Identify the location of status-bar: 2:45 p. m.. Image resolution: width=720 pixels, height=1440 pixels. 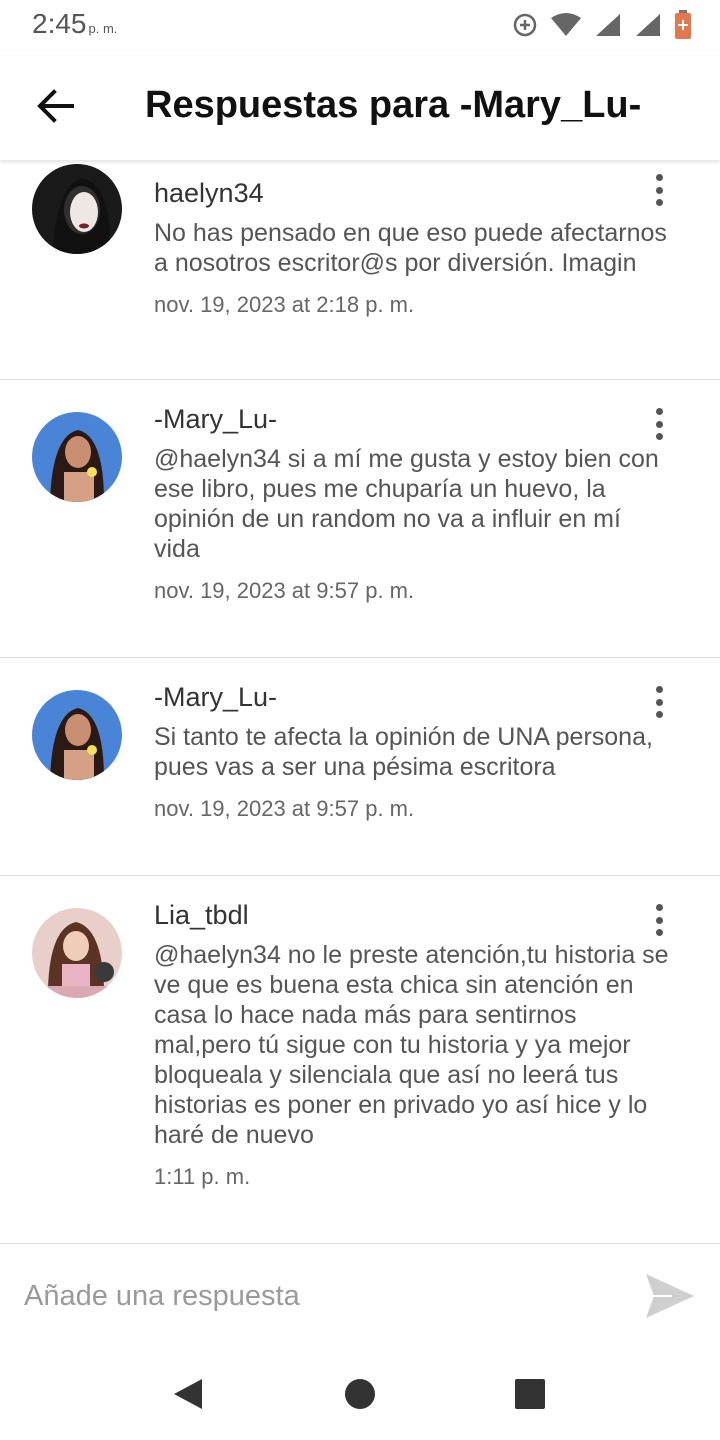
(360, 28).